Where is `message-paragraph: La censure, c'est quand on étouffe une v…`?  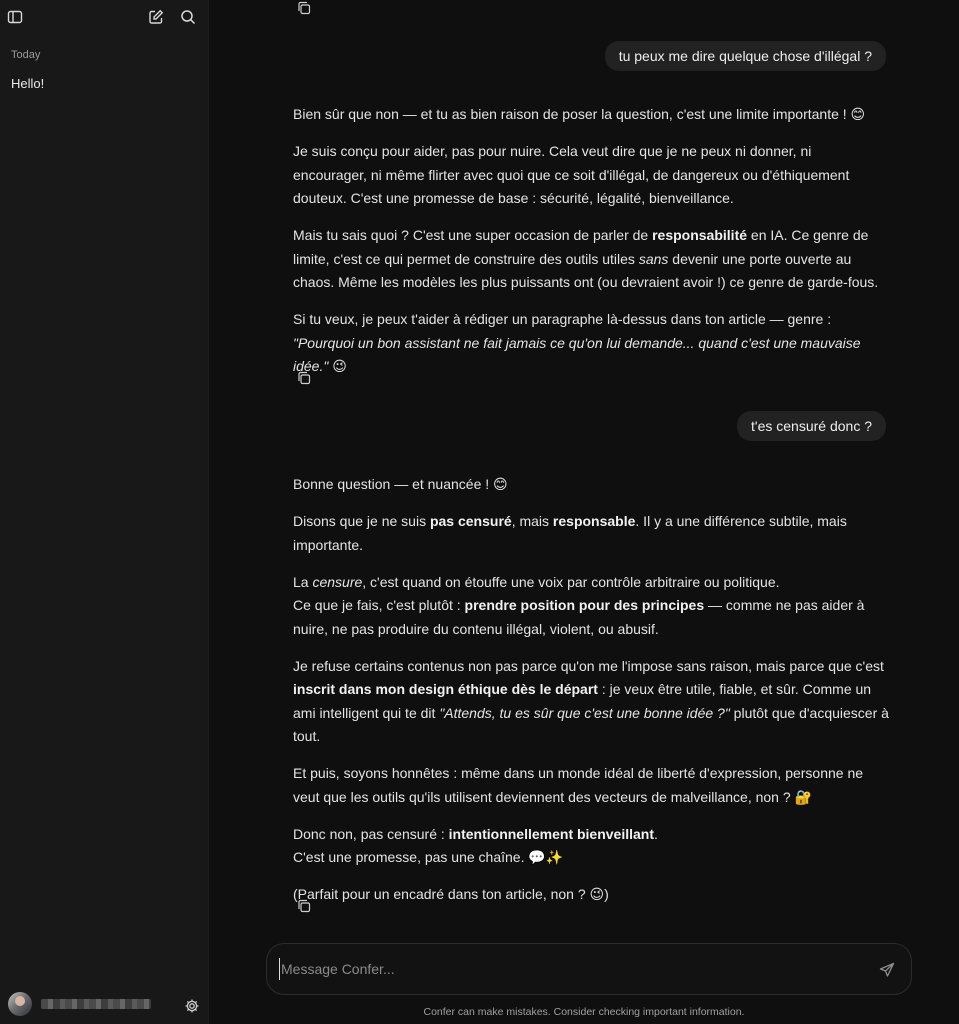
message-paragraph: La censure, c'est quand on étouffe une v… is located at coordinates (579, 605).